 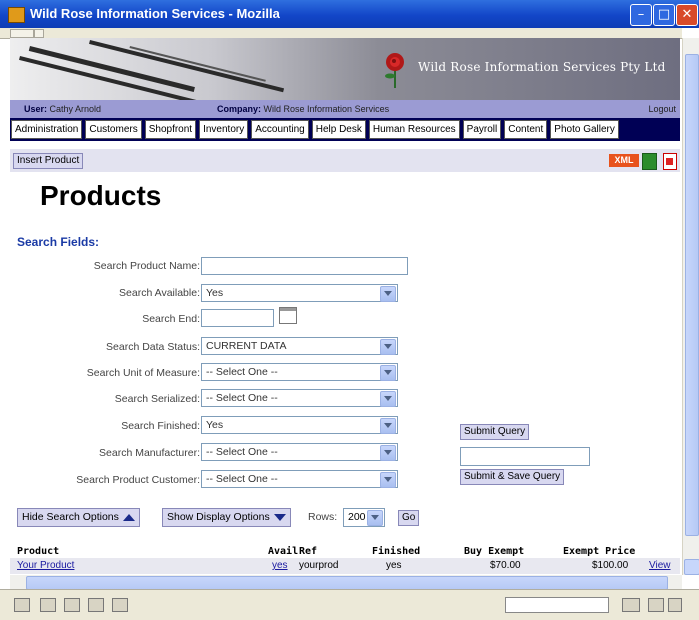 I want to click on composer-icon, so click(x=72, y=605).